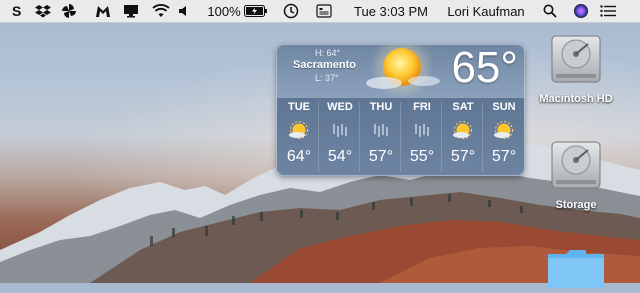 The image size is (640, 293). What do you see at coordinates (463, 107) in the screenshot?
I see `forecast-day-name: SAT` at bounding box center [463, 107].